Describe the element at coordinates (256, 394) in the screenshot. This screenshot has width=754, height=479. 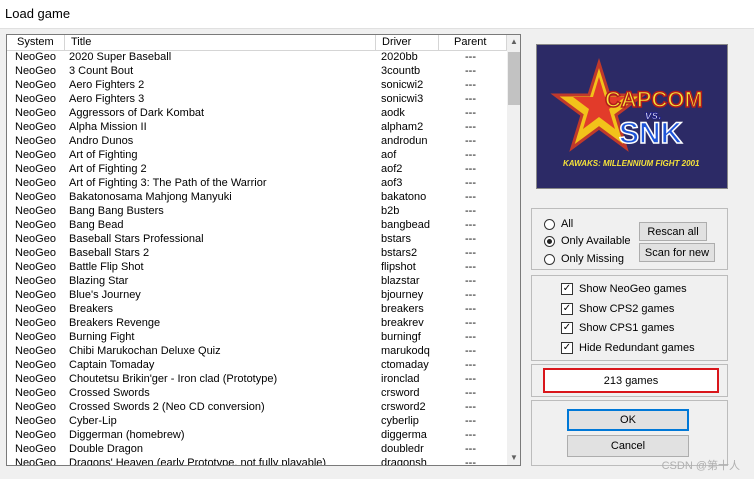
I see `table-row: NeoGeo Crossed Swords crsword ---` at that location.